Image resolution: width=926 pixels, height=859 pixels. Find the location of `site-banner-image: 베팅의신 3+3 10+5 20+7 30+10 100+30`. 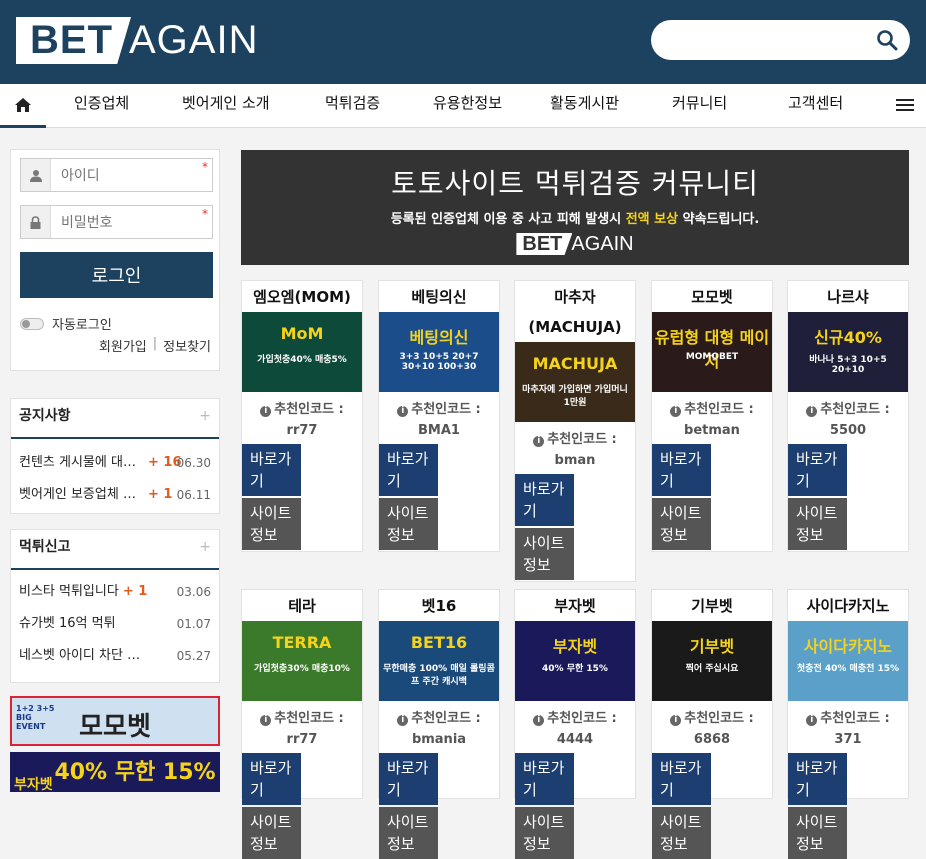

site-banner-image: 베팅의신 3+3 10+5 20+7 30+10 100+30 is located at coordinates (439, 352).